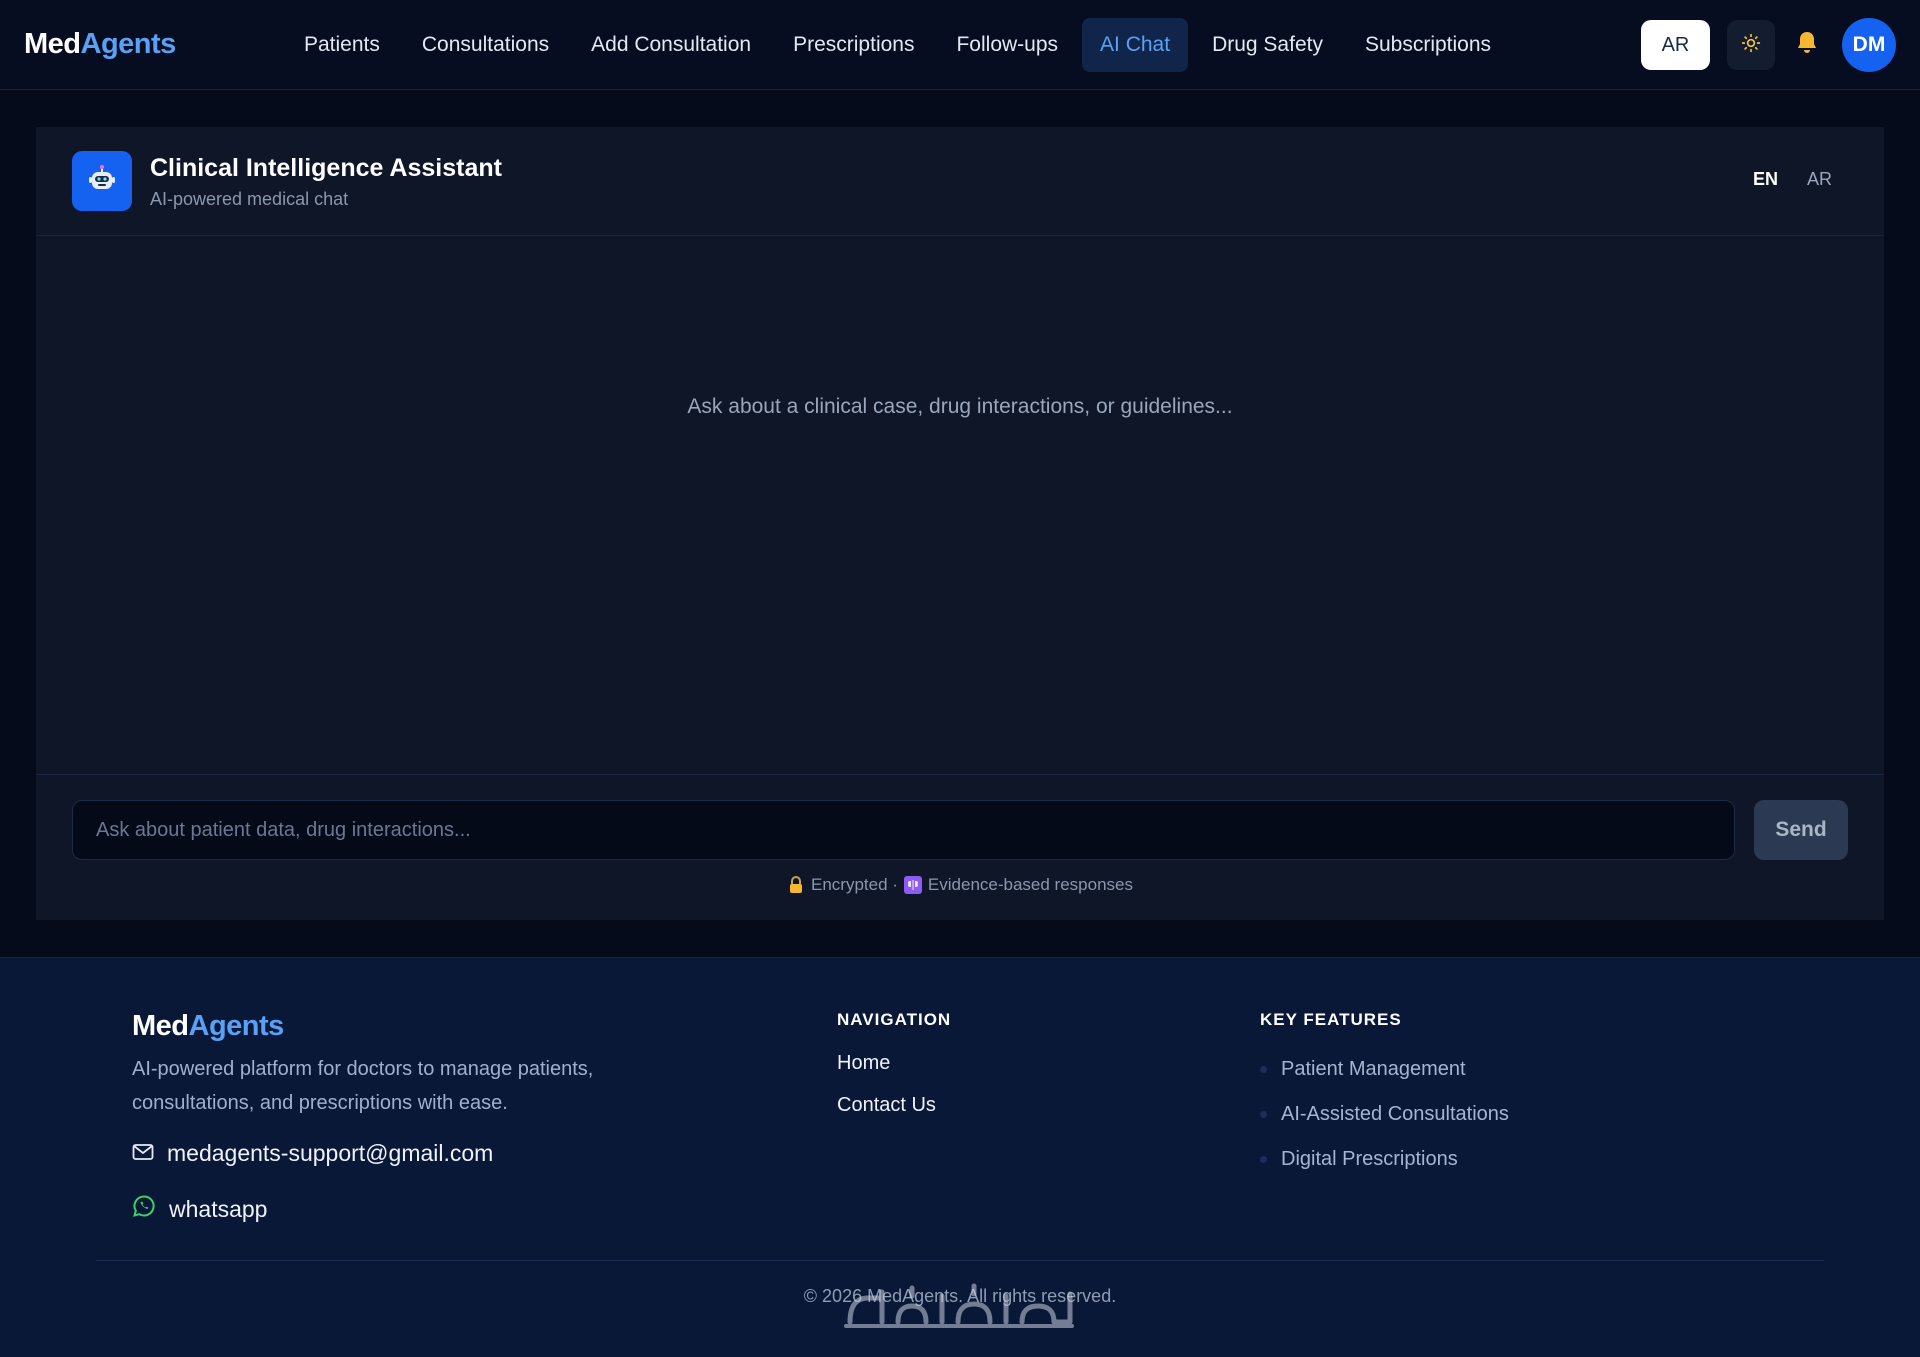  I want to click on footer-navigation-heading: NAVIGATION, so click(894, 1019).